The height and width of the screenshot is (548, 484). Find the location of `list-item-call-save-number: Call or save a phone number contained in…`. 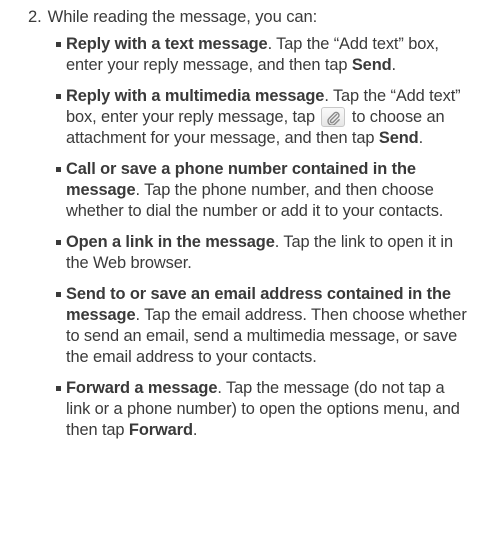

list-item-call-save-number: Call or save a phone number contained in… is located at coordinates (263, 190).